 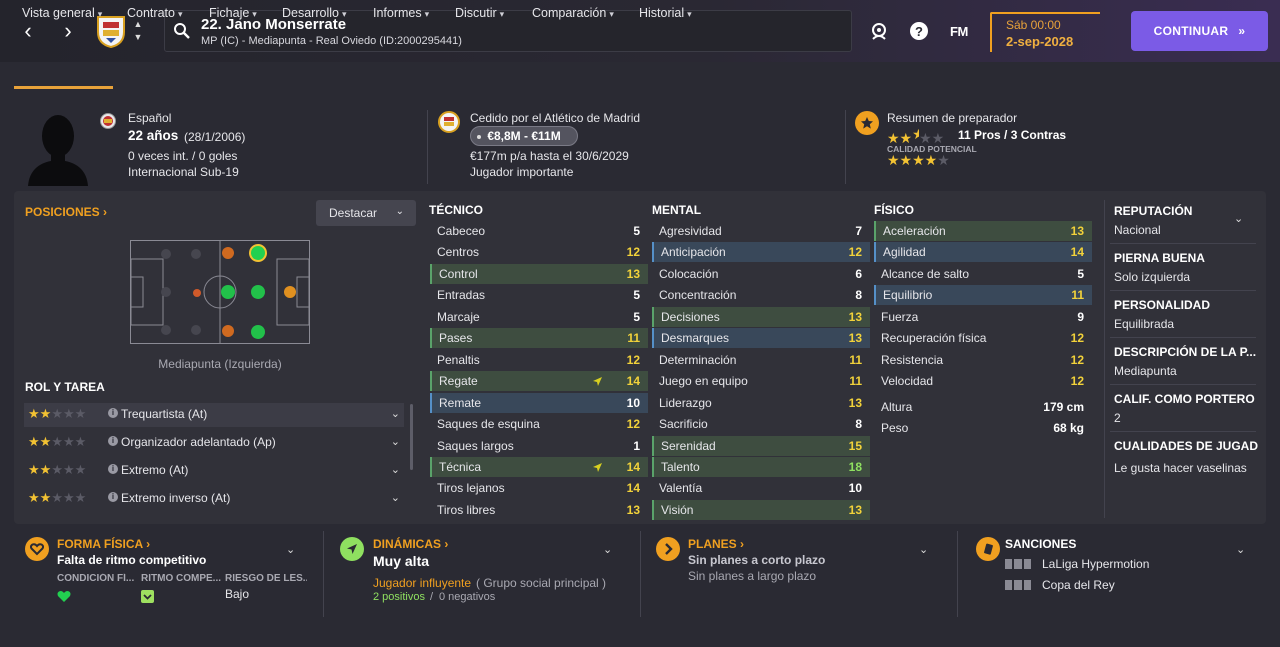 What do you see at coordinates (1045, 32) in the screenshot?
I see `date-box: Sáb 00:00 2-sep-2028` at bounding box center [1045, 32].